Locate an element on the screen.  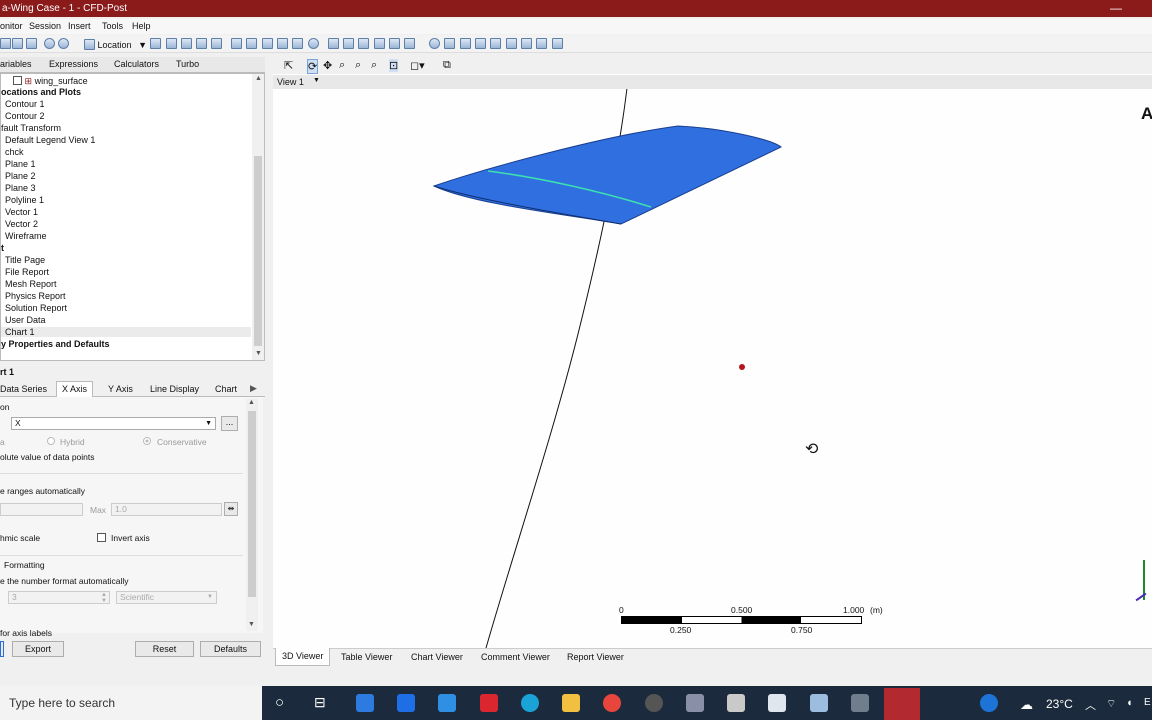
tab-calculators: Calculators is located at coordinates (136, 64).